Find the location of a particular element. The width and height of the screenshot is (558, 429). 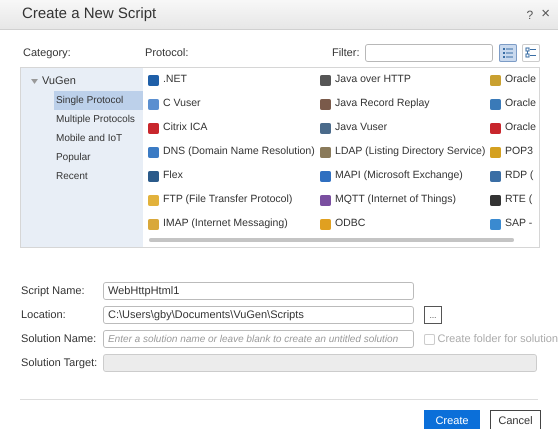

protocol-item: POP3 is located at coordinates (519, 152).